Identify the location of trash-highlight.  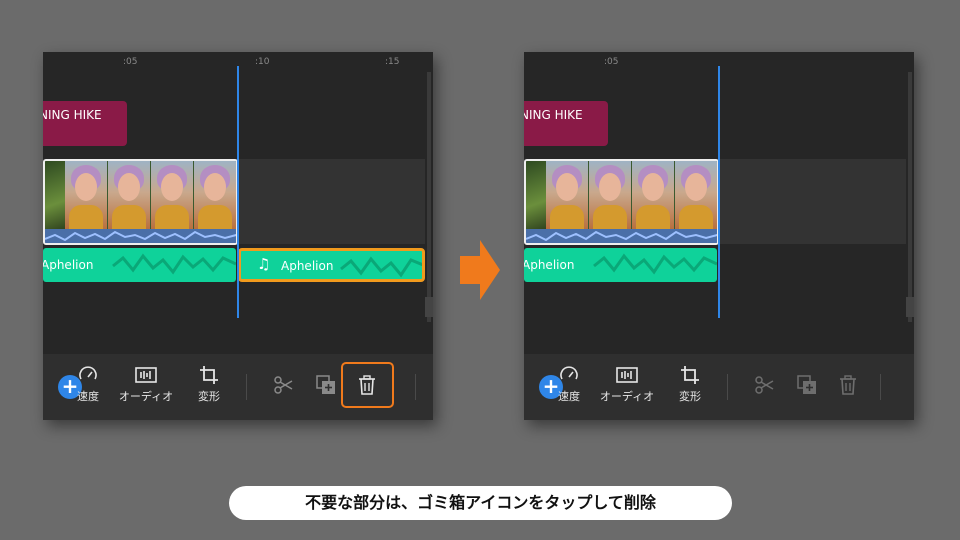
(367, 385).